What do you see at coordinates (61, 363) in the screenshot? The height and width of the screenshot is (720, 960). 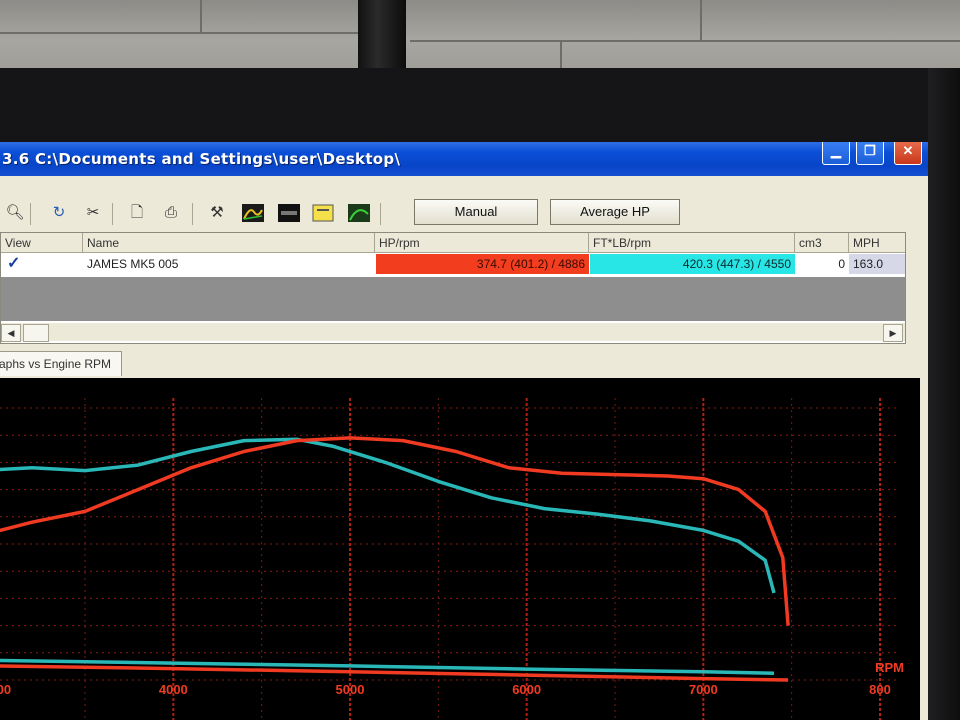 I see `tab-graphs-vs-engine-rpm: raphs vs Engine RPM` at bounding box center [61, 363].